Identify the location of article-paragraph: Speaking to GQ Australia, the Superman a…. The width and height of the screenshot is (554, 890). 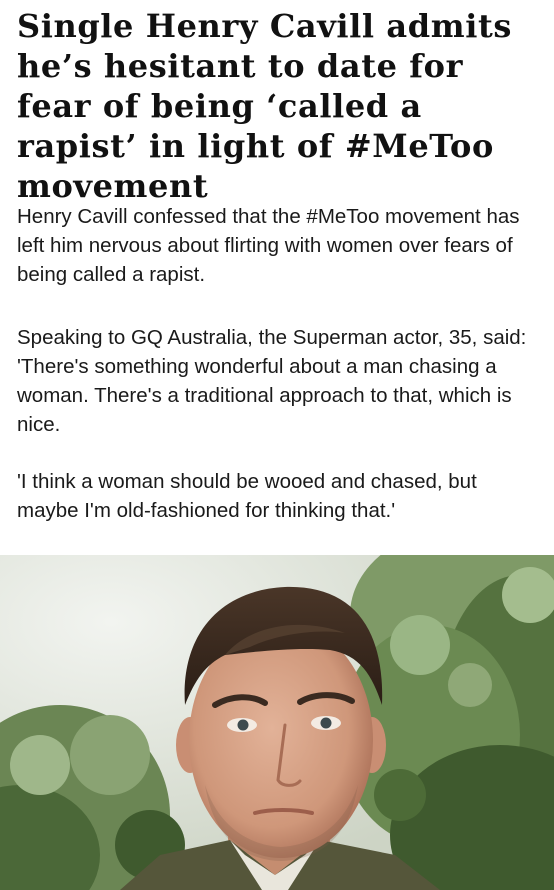
(272, 381).